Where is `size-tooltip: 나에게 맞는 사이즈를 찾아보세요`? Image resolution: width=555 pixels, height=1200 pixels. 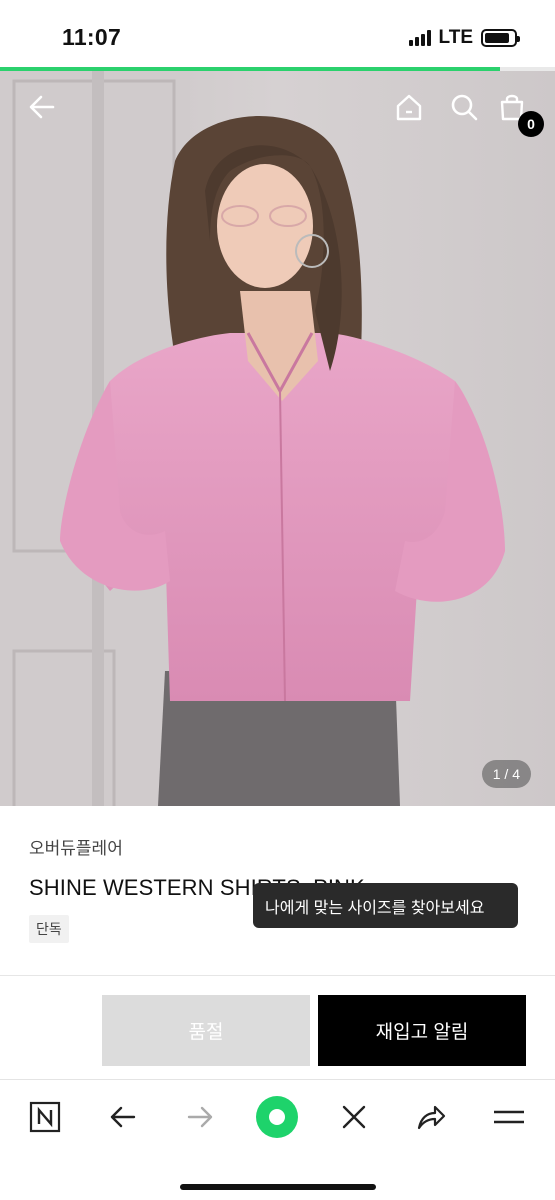
size-tooltip: 나에게 맞는 사이즈를 찾아보세요 is located at coordinates (385, 905).